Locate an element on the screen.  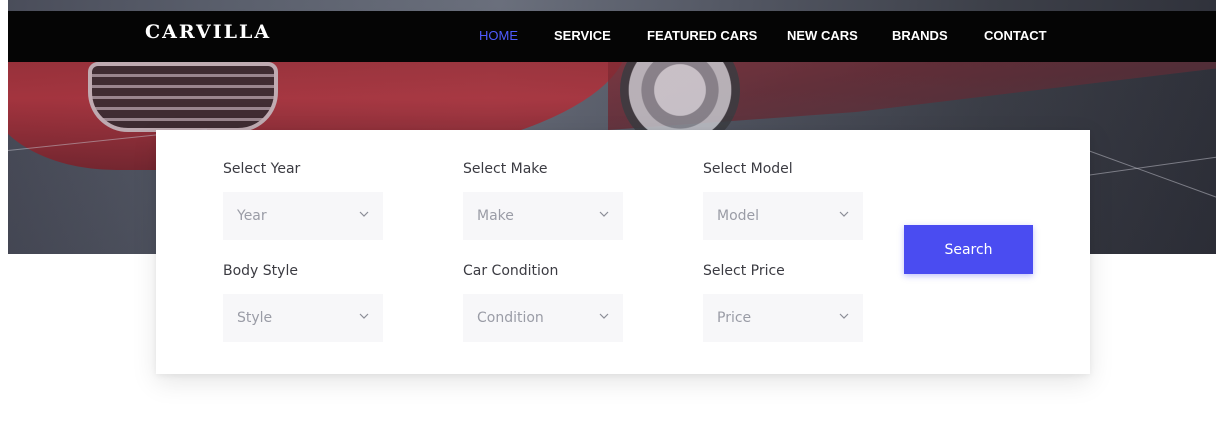
model-select-value: Model is located at coordinates (738, 216).